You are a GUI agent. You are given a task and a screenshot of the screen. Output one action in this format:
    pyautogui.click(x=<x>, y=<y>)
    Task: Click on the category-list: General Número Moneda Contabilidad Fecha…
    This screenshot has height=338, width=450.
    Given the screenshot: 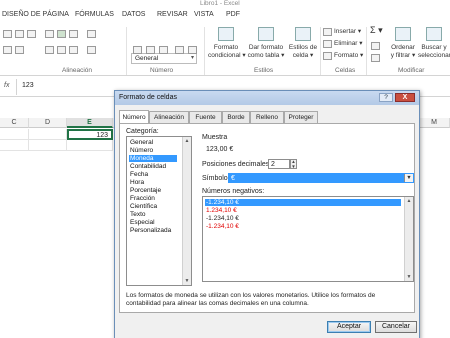 What is the action you would take?
    pyautogui.click(x=159, y=211)
    